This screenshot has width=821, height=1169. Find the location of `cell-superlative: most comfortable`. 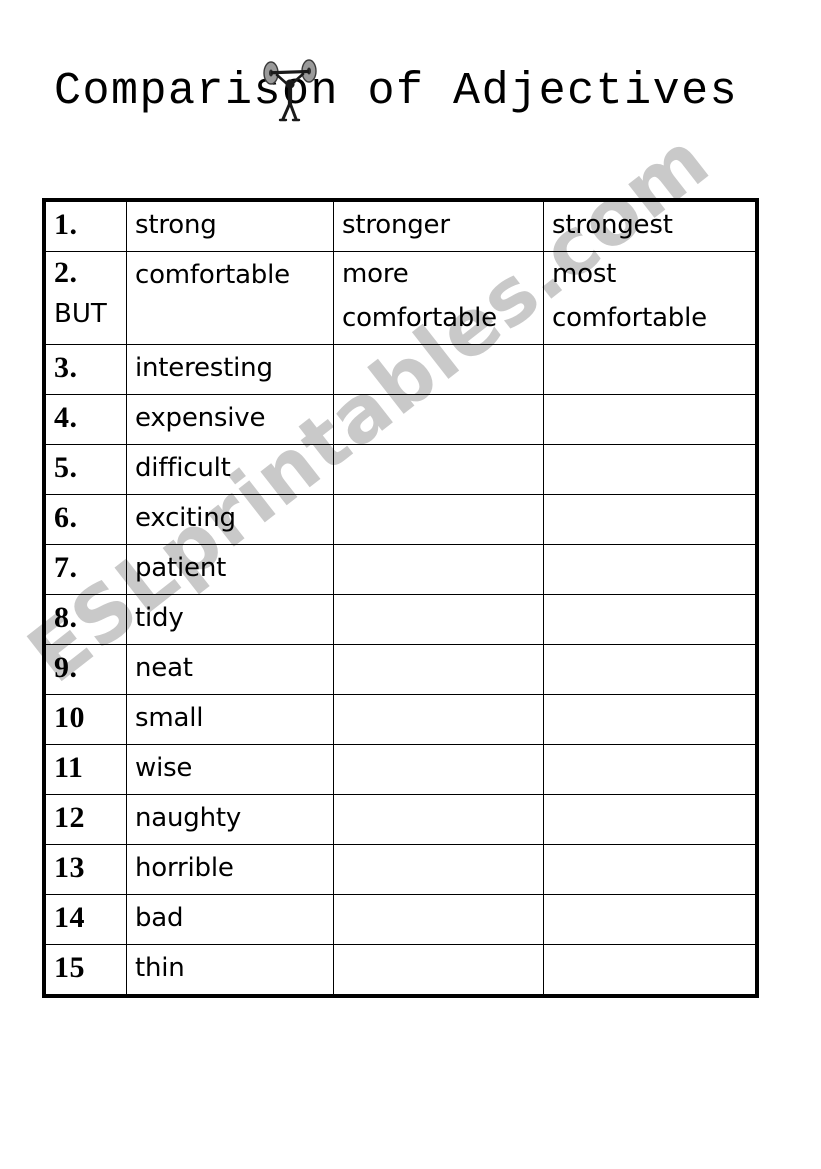

cell-superlative: most comfortable is located at coordinates (649, 298).